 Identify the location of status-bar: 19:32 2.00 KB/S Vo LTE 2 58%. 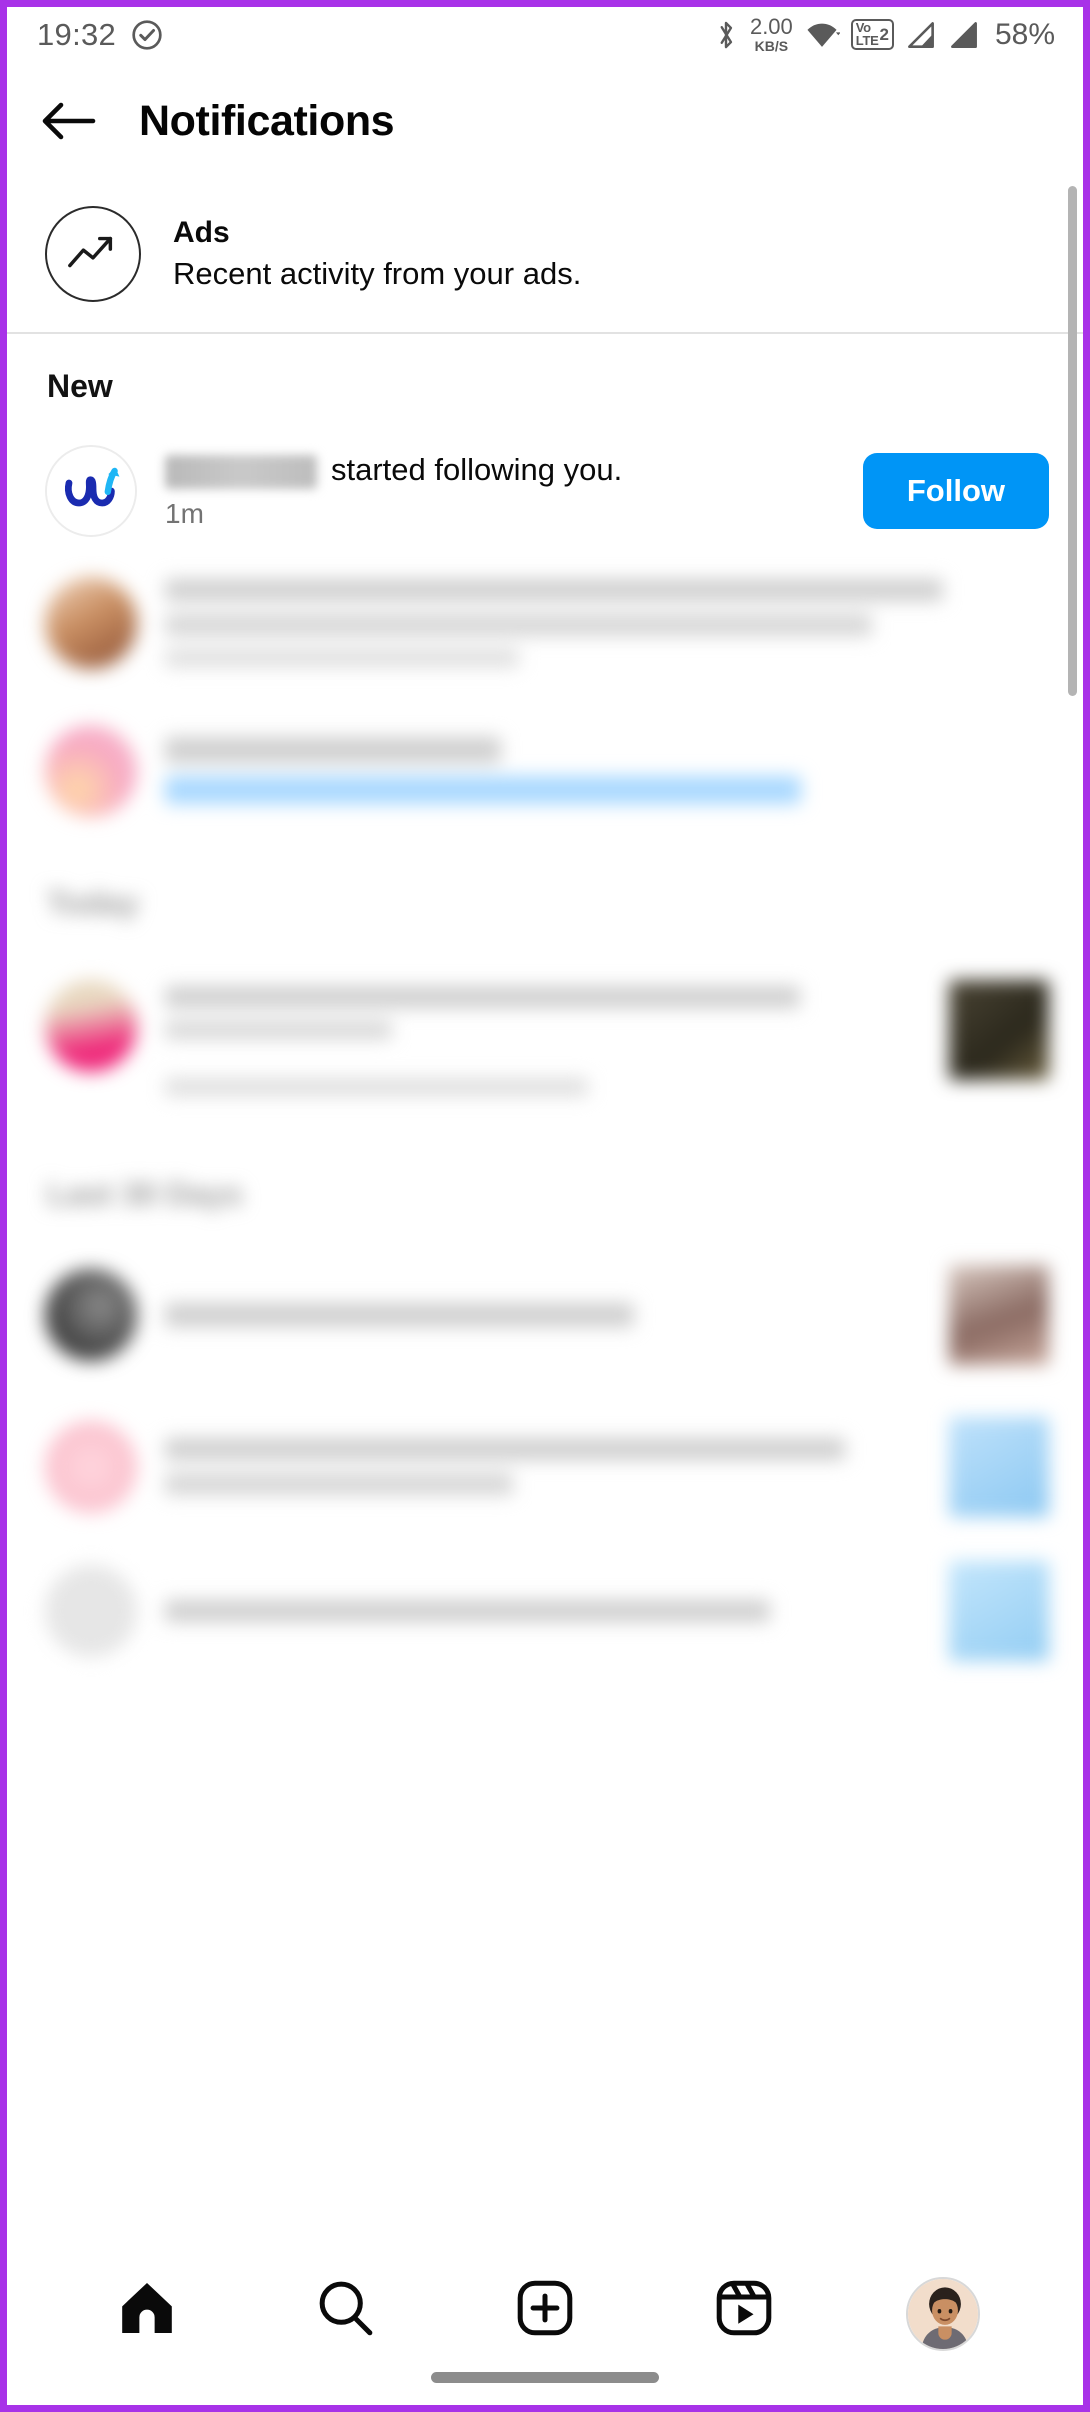
(545, 34).